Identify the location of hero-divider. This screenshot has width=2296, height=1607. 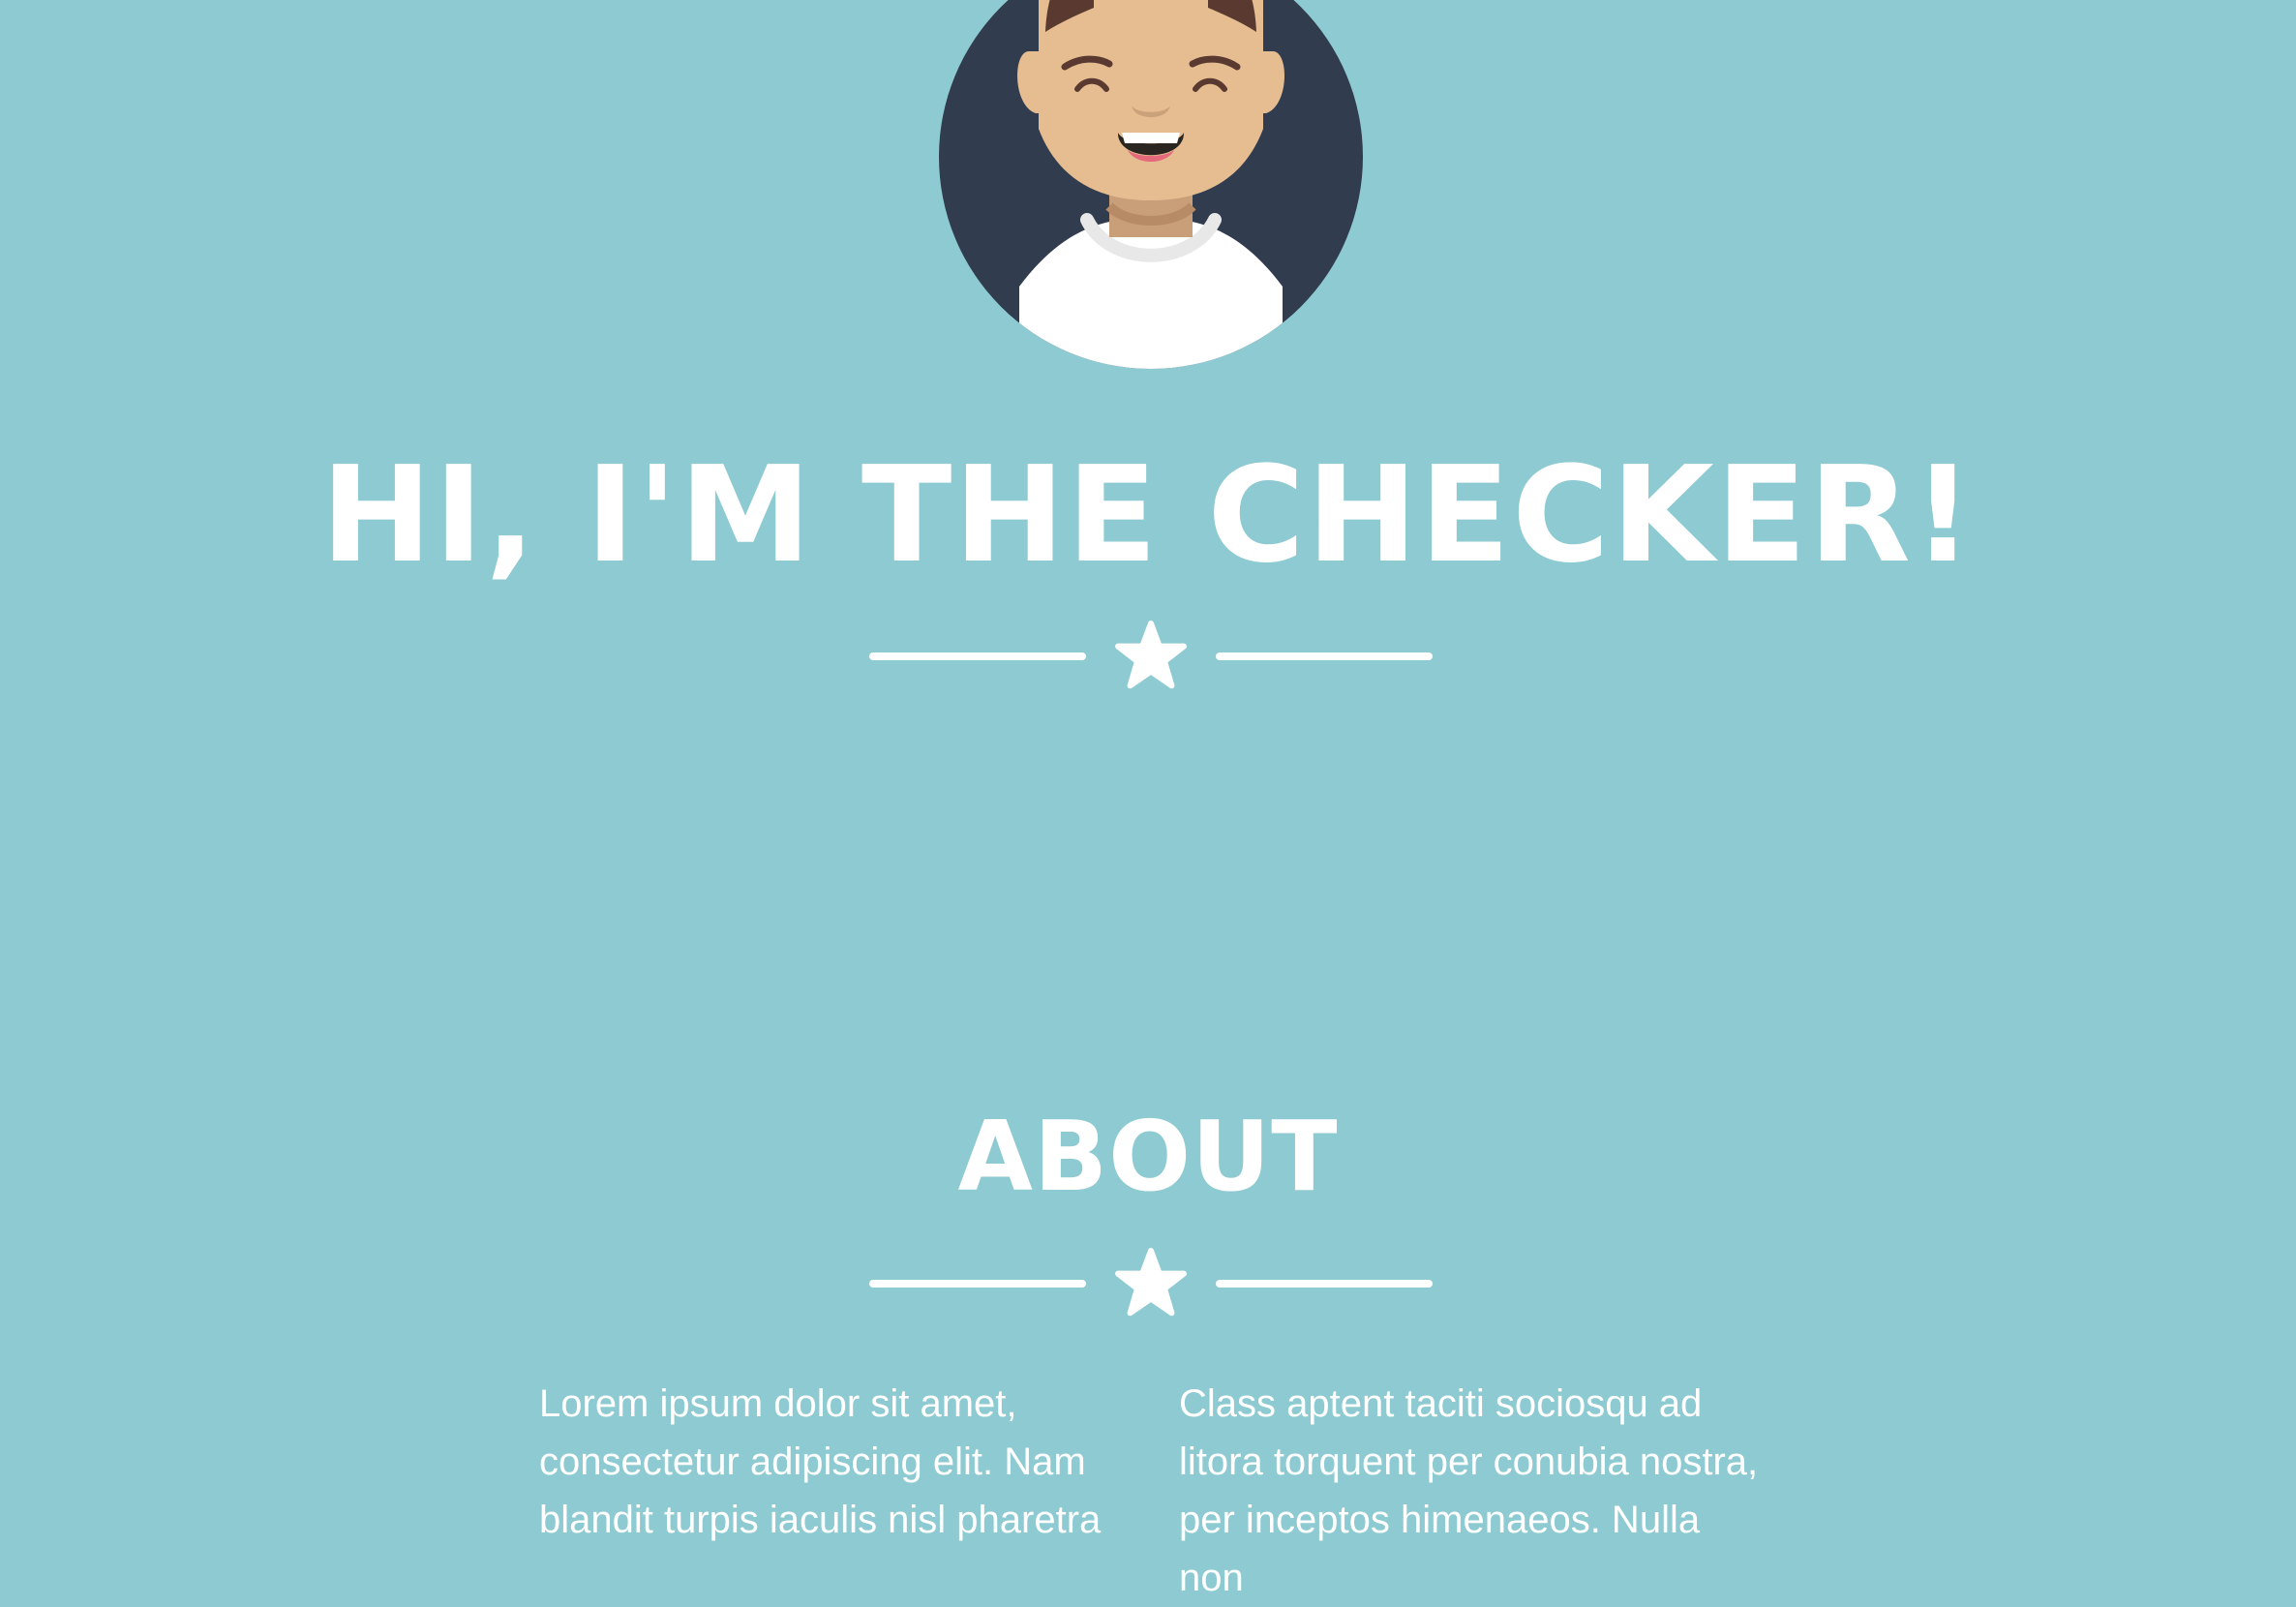
(1151, 656).